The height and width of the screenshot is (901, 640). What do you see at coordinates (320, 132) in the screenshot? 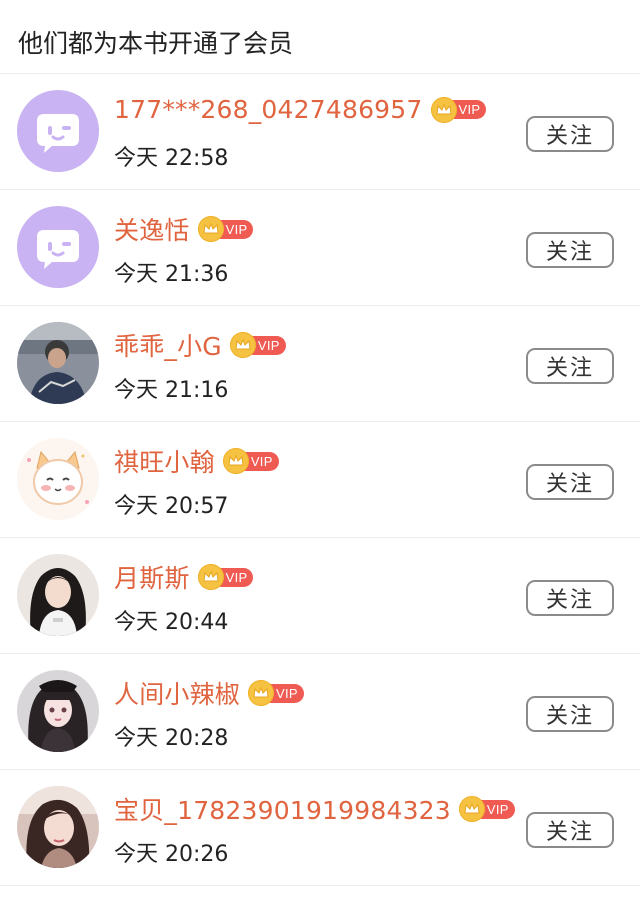
I see `list-item: 177***268_0427486957 VIP 今天 22:58 关注` at bounding box center [320, 132].